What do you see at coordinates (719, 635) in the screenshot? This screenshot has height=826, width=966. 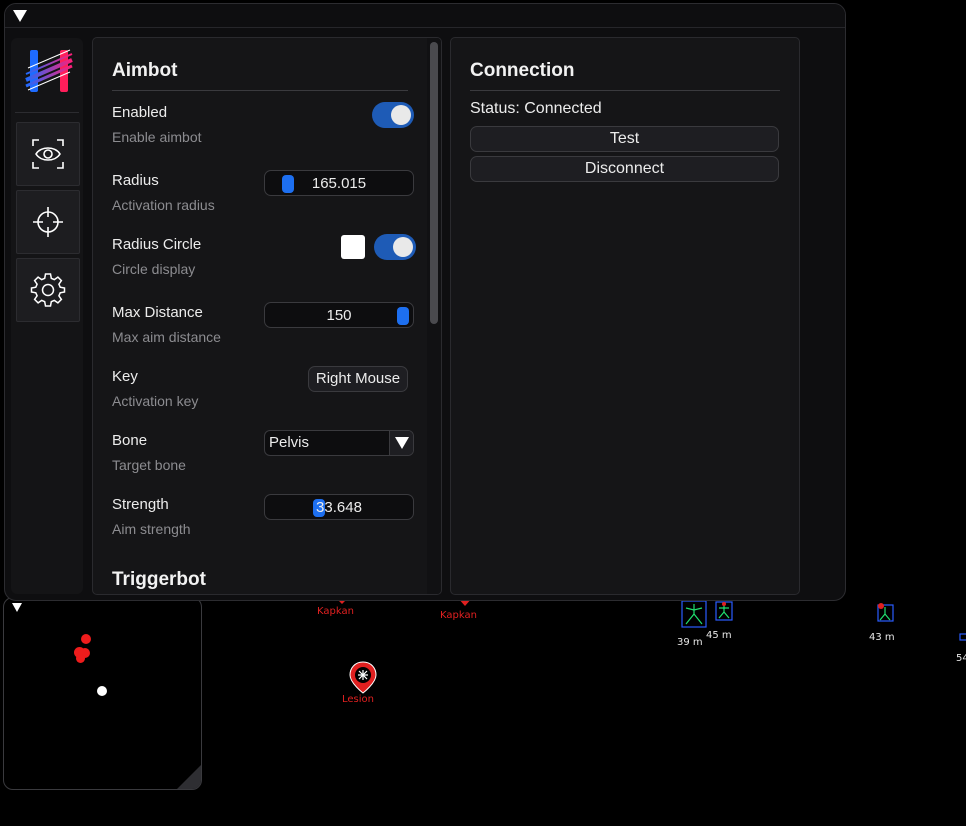 I see `esp-distance: 45 m` at bounding box center [719, 635].